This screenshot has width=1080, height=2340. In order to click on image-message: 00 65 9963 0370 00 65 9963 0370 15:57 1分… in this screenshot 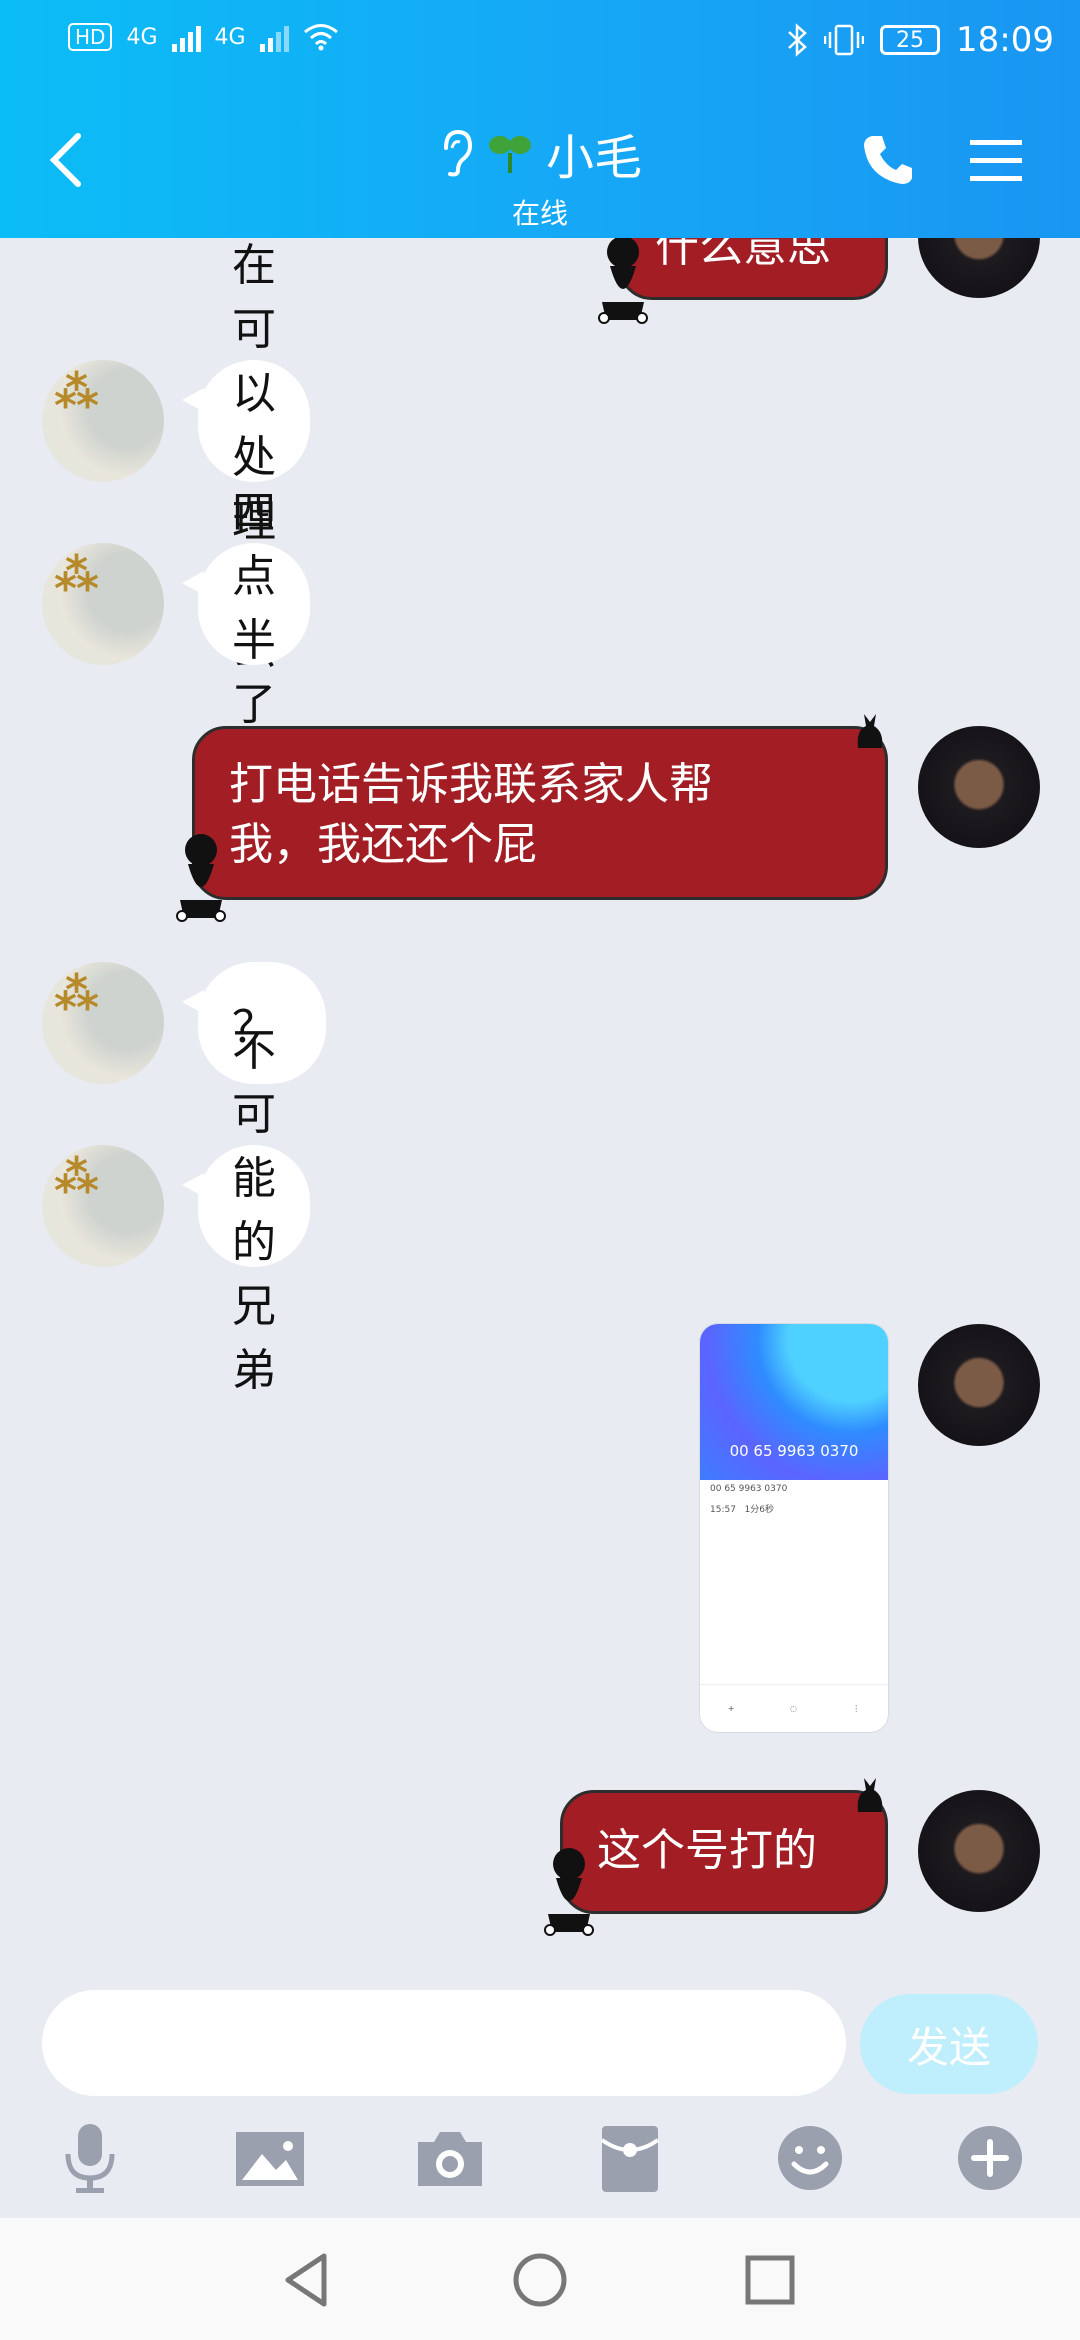, I will do `click(794, 1528)`.